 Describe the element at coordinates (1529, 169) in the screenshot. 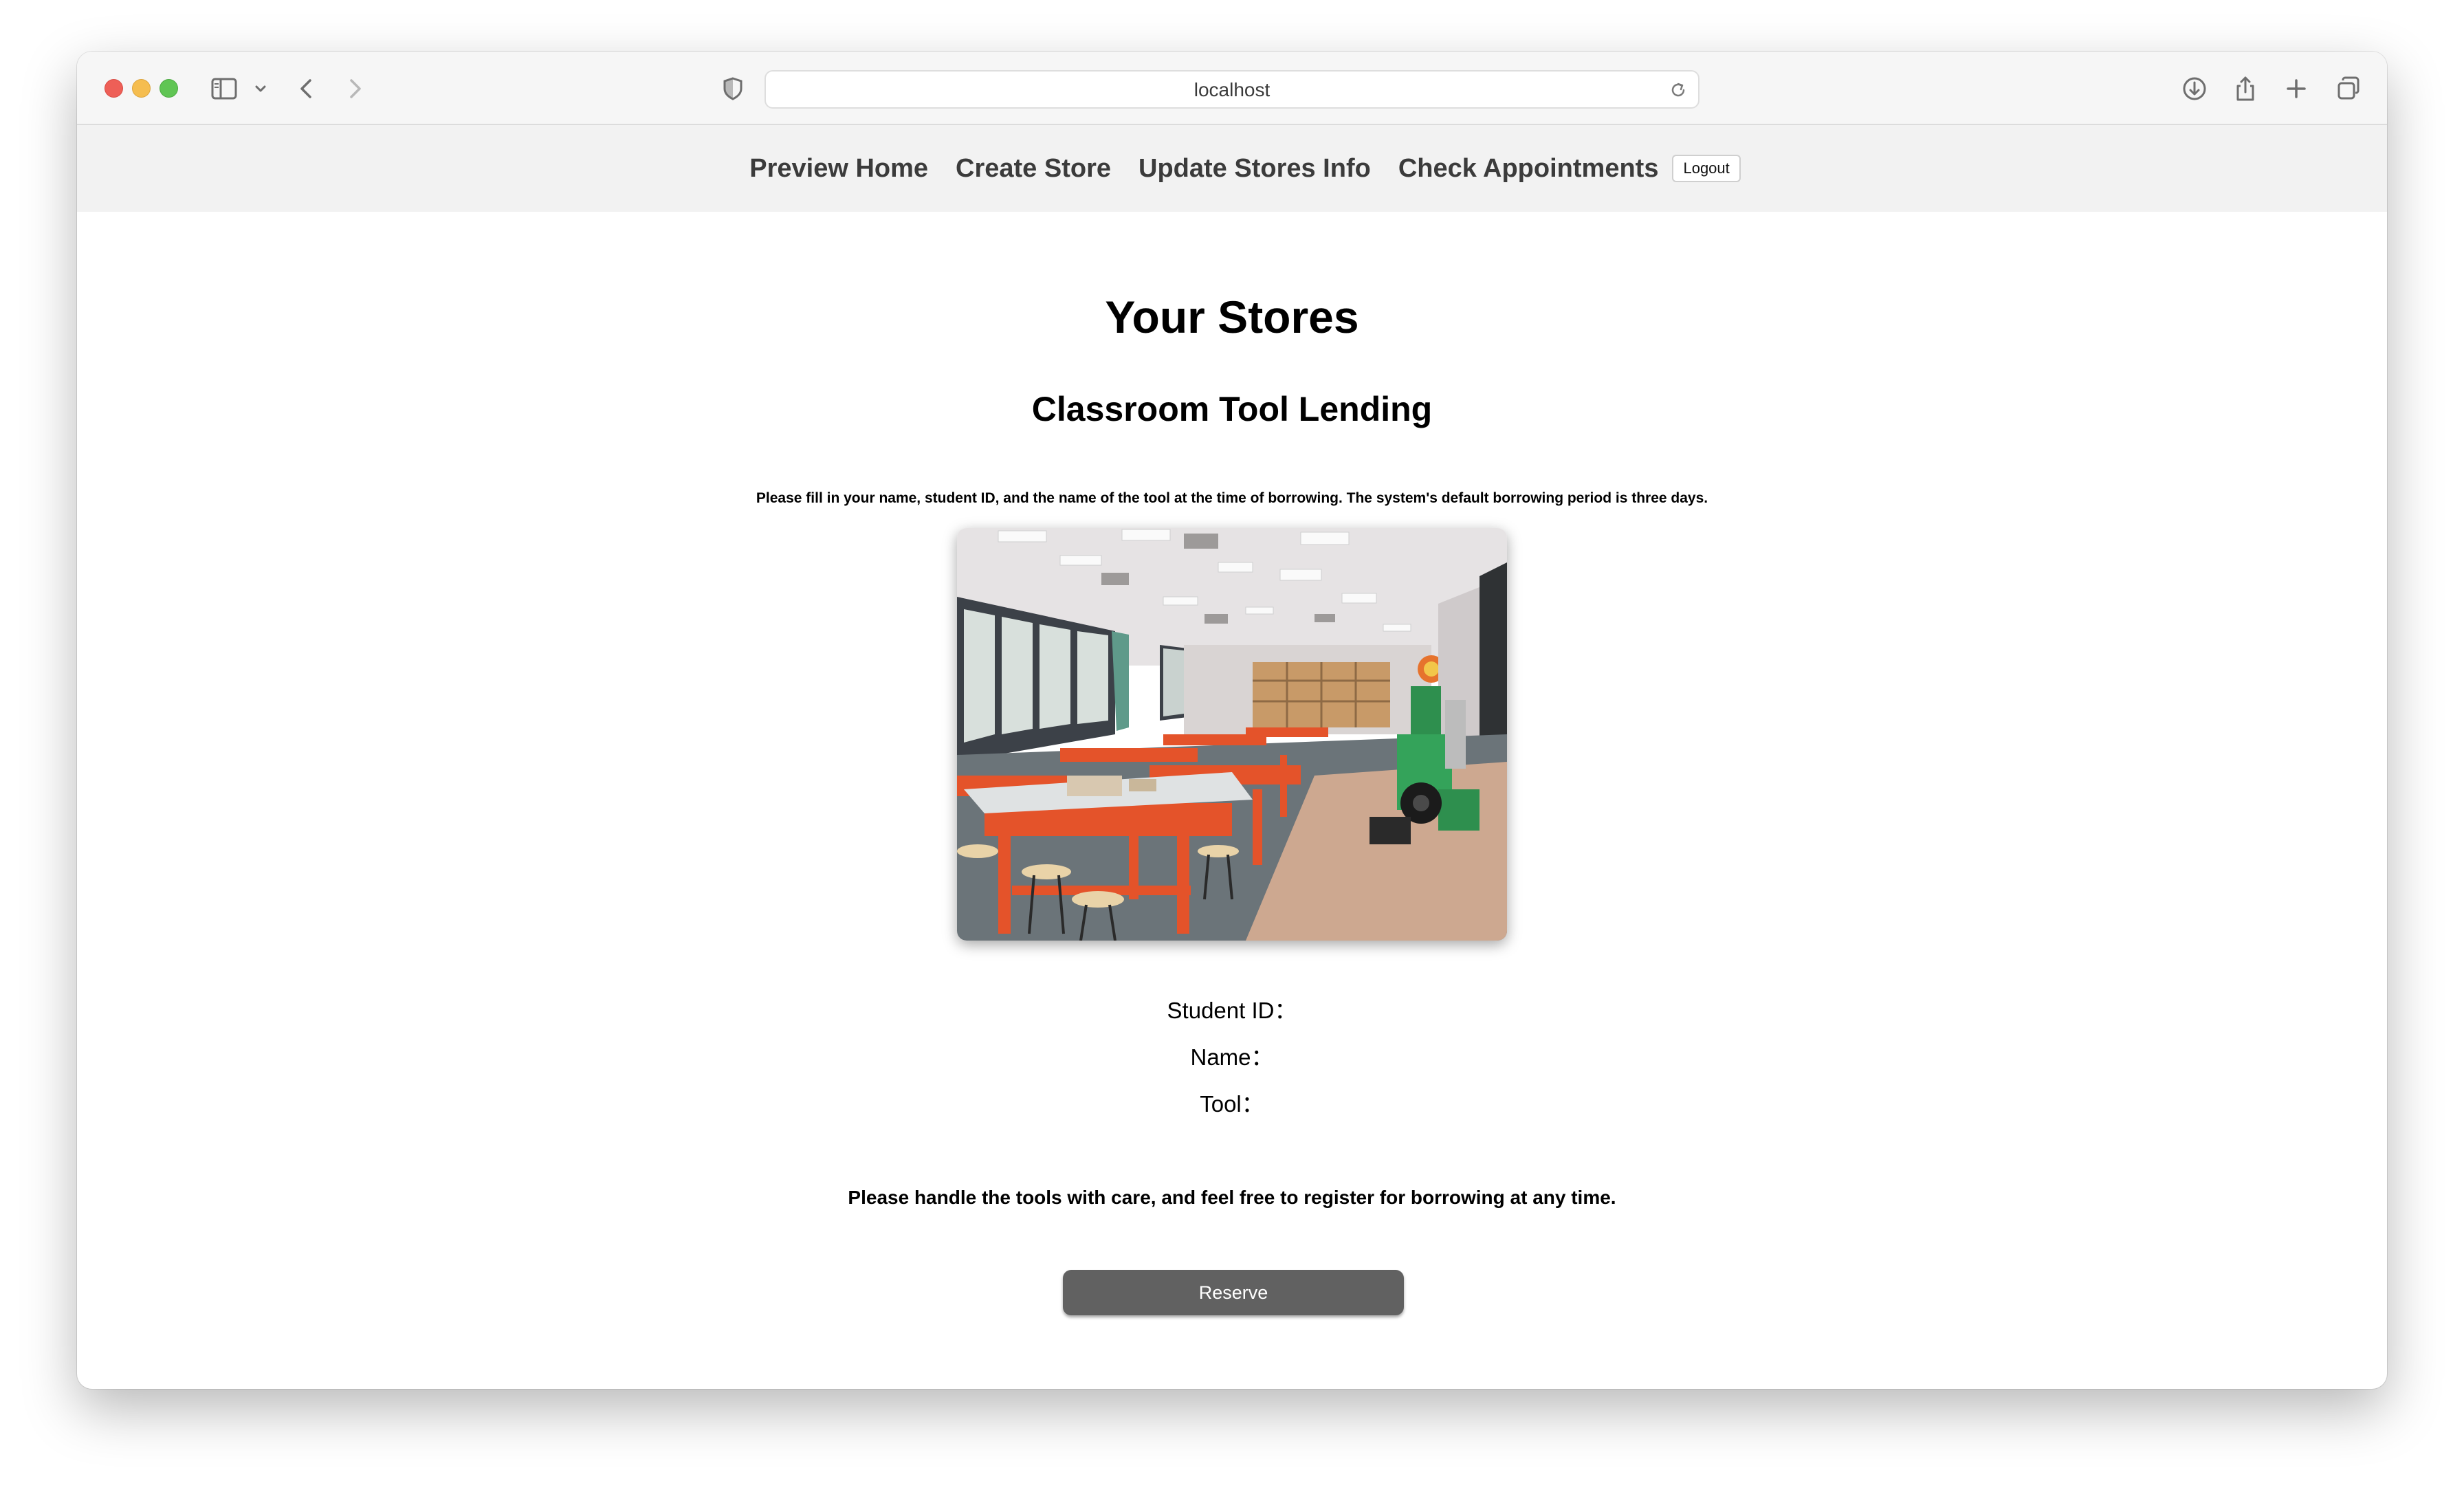

I see `nav-check-appointments: Check Appointments` at that location.